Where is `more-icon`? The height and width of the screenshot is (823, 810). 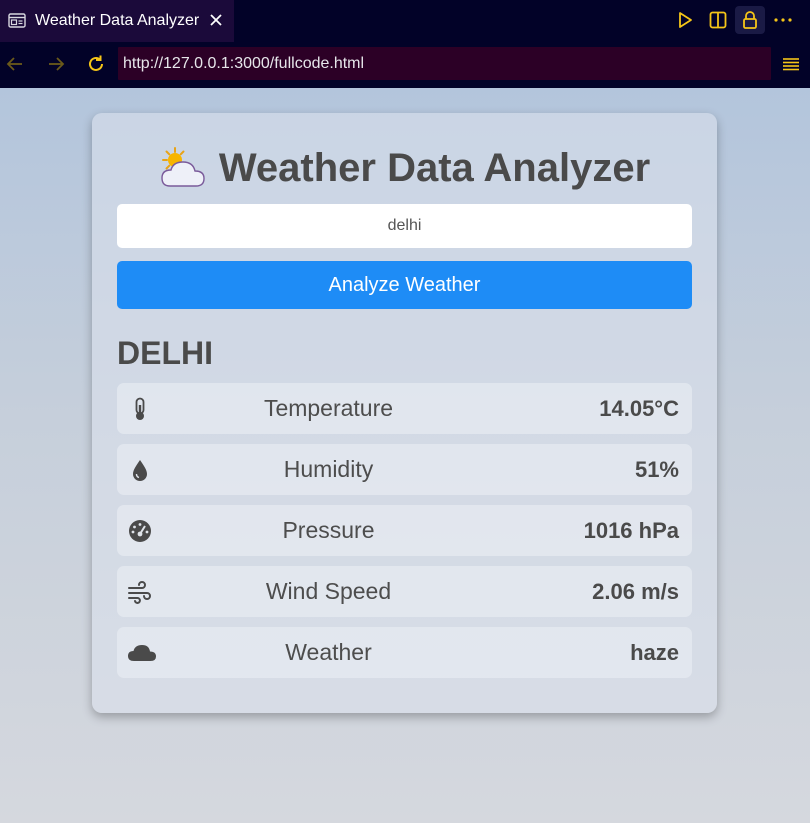 more-icon is located at coordinates (783, 20).